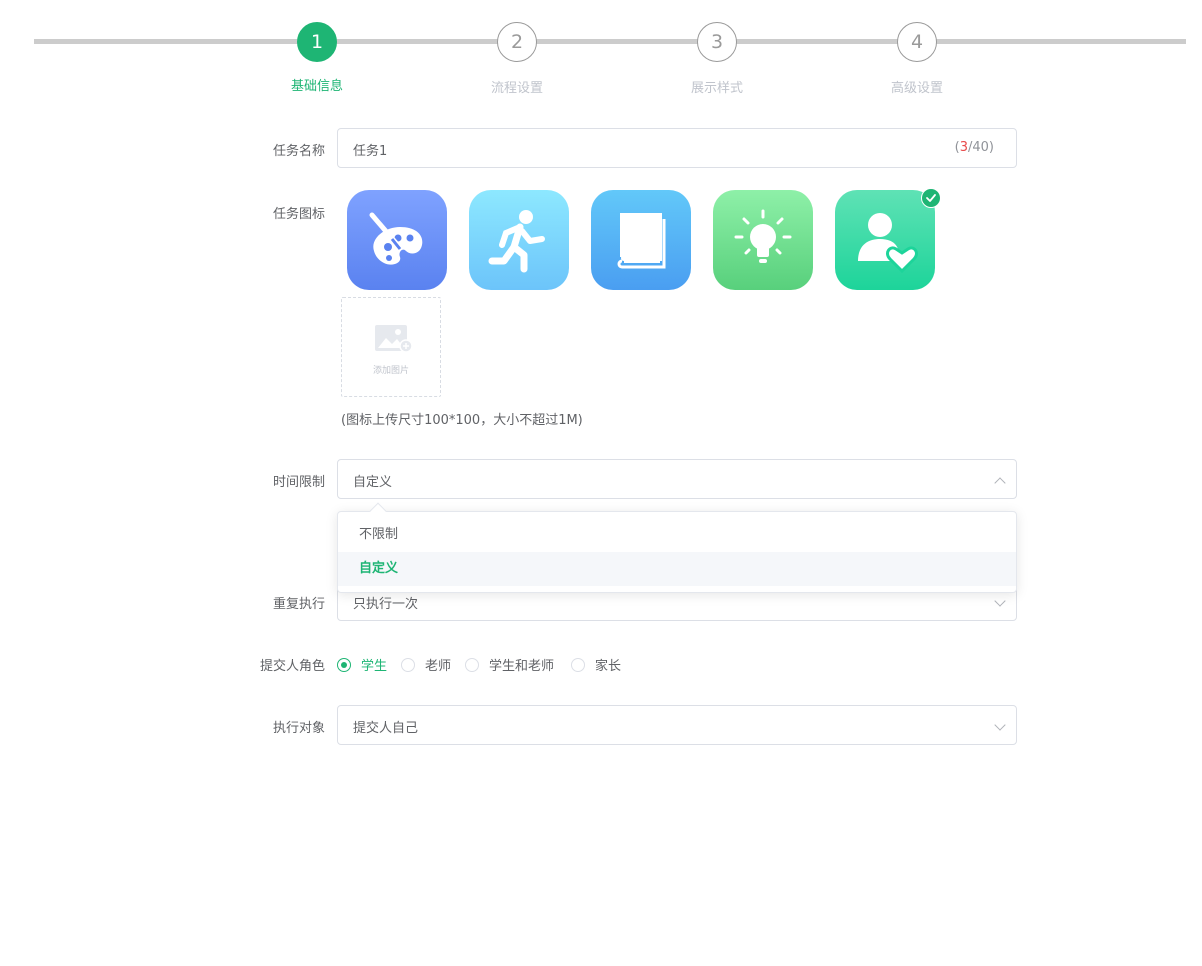  I want to click on submitter-role-label: 提交人角色, so click(292, 666).